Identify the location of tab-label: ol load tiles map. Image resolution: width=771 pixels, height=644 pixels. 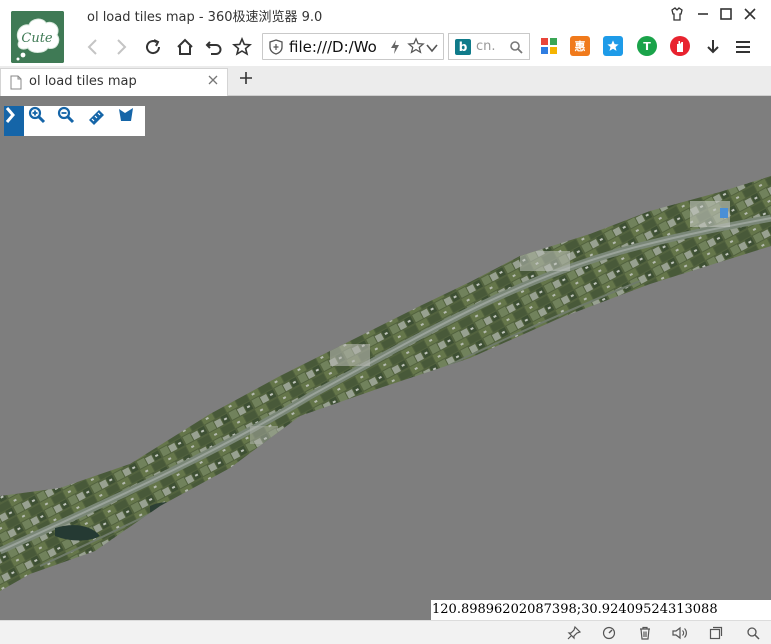
(83, 81).